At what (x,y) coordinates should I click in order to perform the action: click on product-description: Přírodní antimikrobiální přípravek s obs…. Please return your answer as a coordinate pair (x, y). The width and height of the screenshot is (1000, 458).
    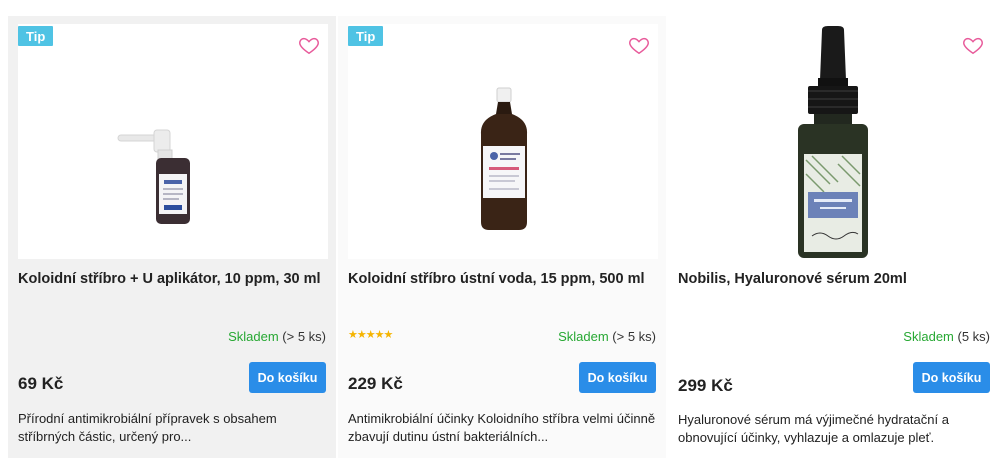
    Looking at the image, I should click on (147, 427).